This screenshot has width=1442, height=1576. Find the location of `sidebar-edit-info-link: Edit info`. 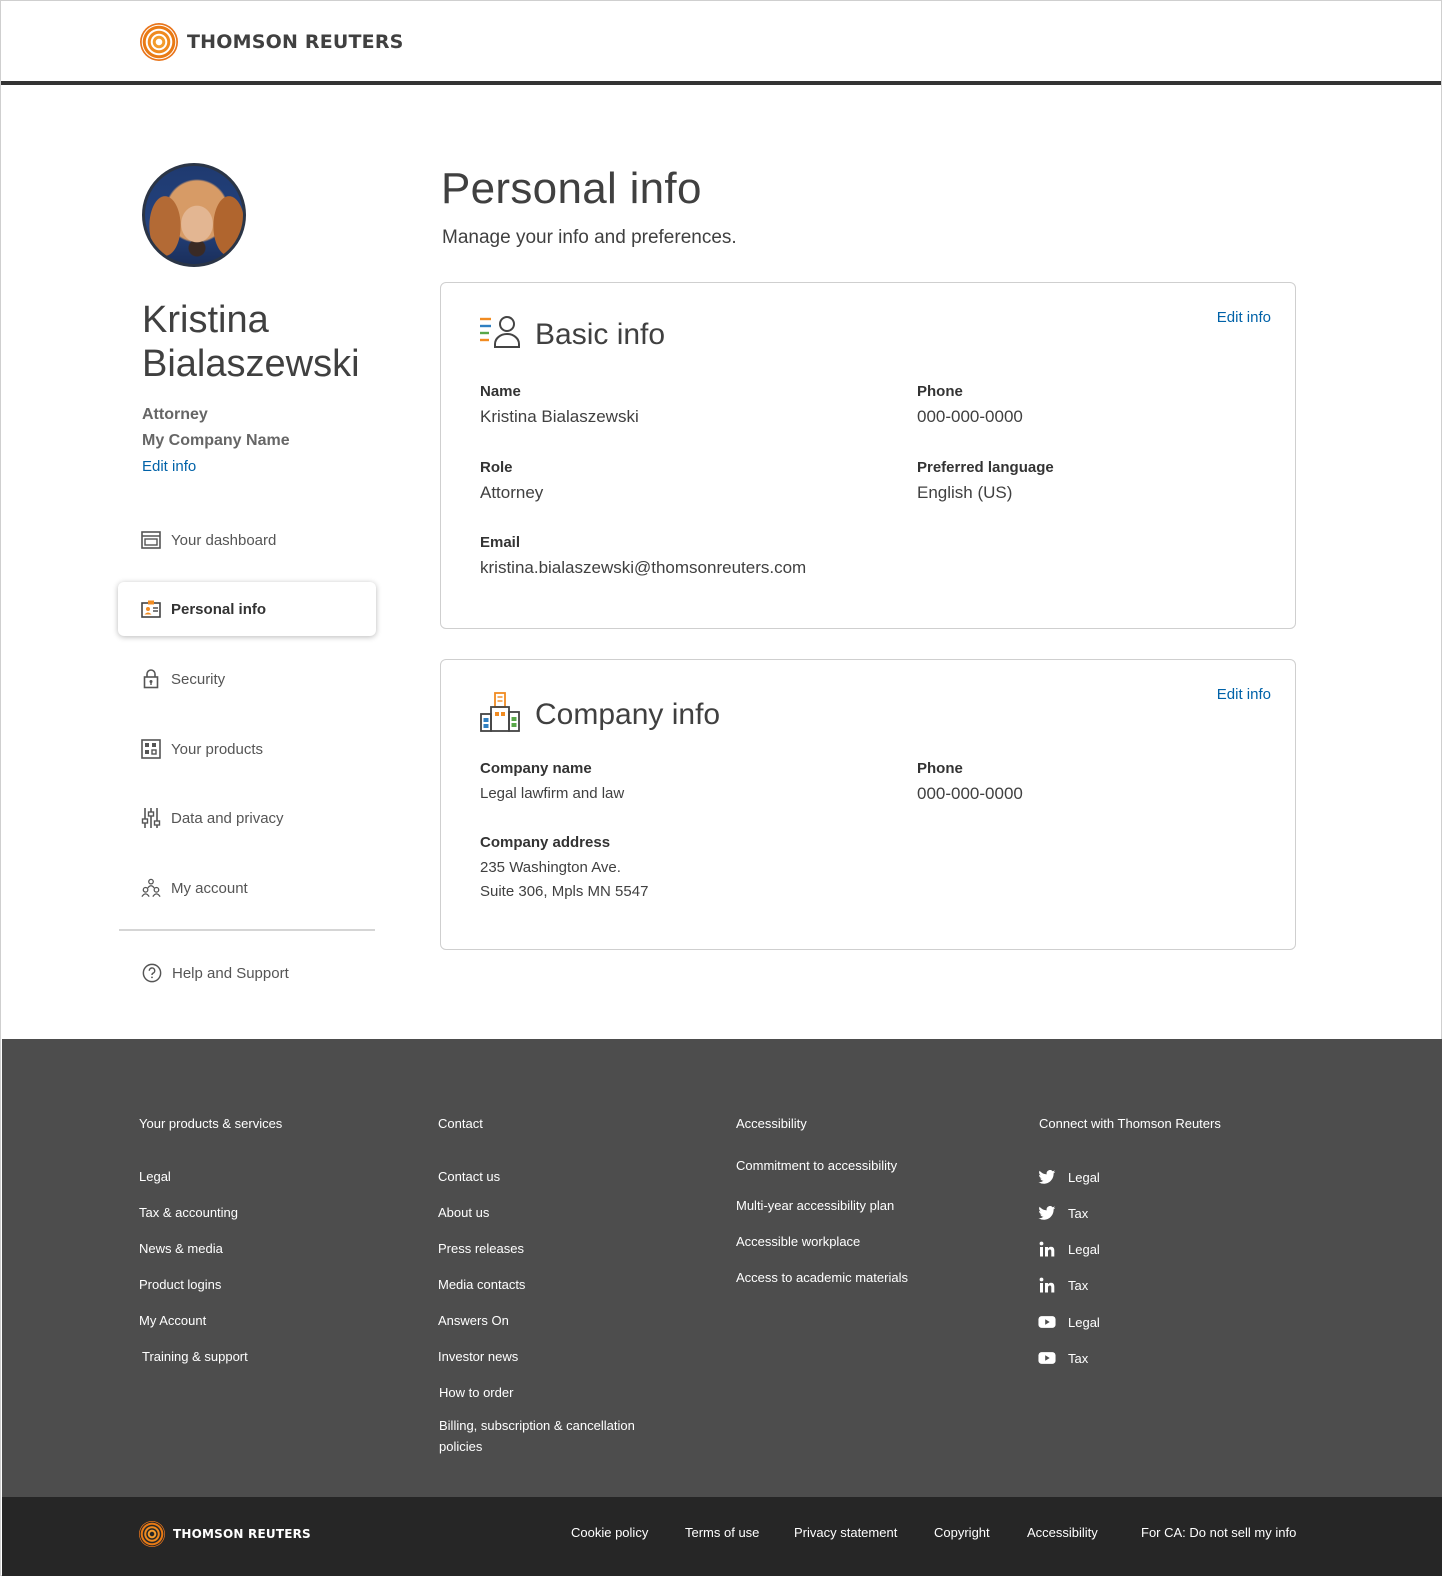

sidebar-edit-info-link: Edit info is located at coordinates (169, 466).